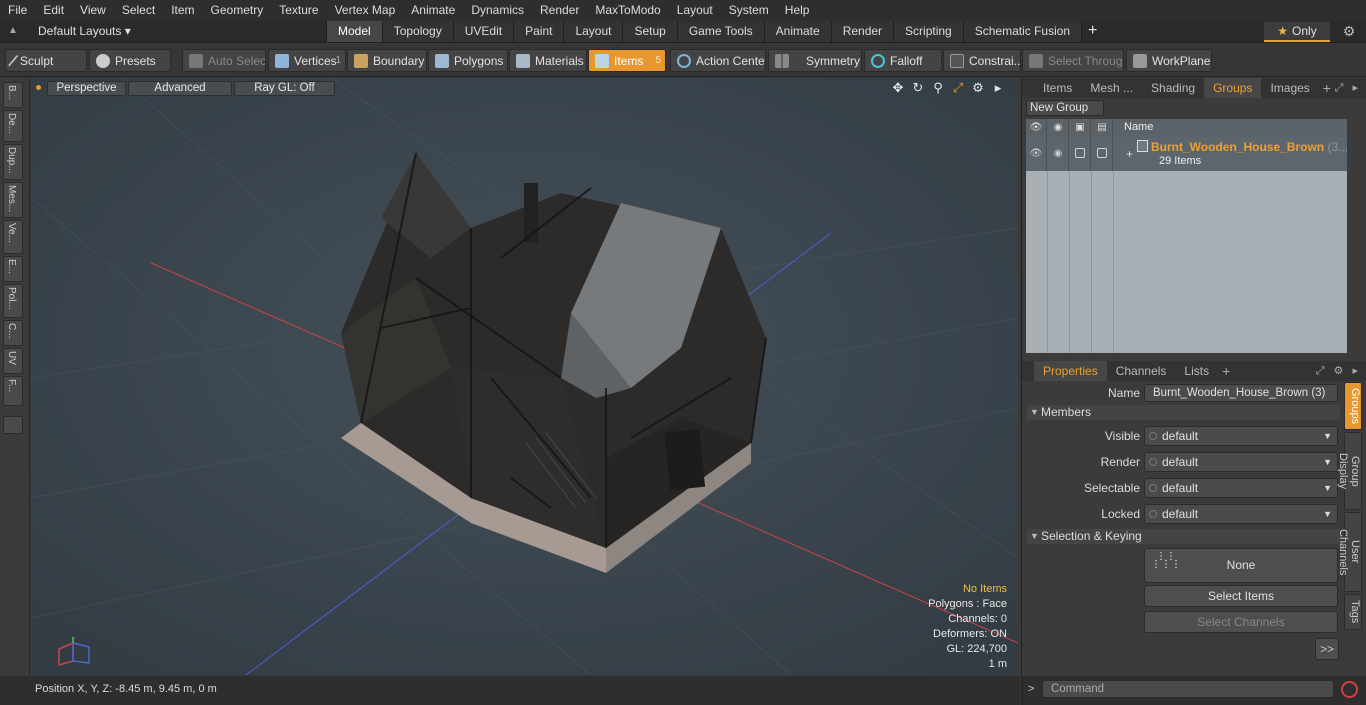 This screenshot has height=705, width=1366. I want to click on menu-dynamics: Dynamics, so click(497, 10).